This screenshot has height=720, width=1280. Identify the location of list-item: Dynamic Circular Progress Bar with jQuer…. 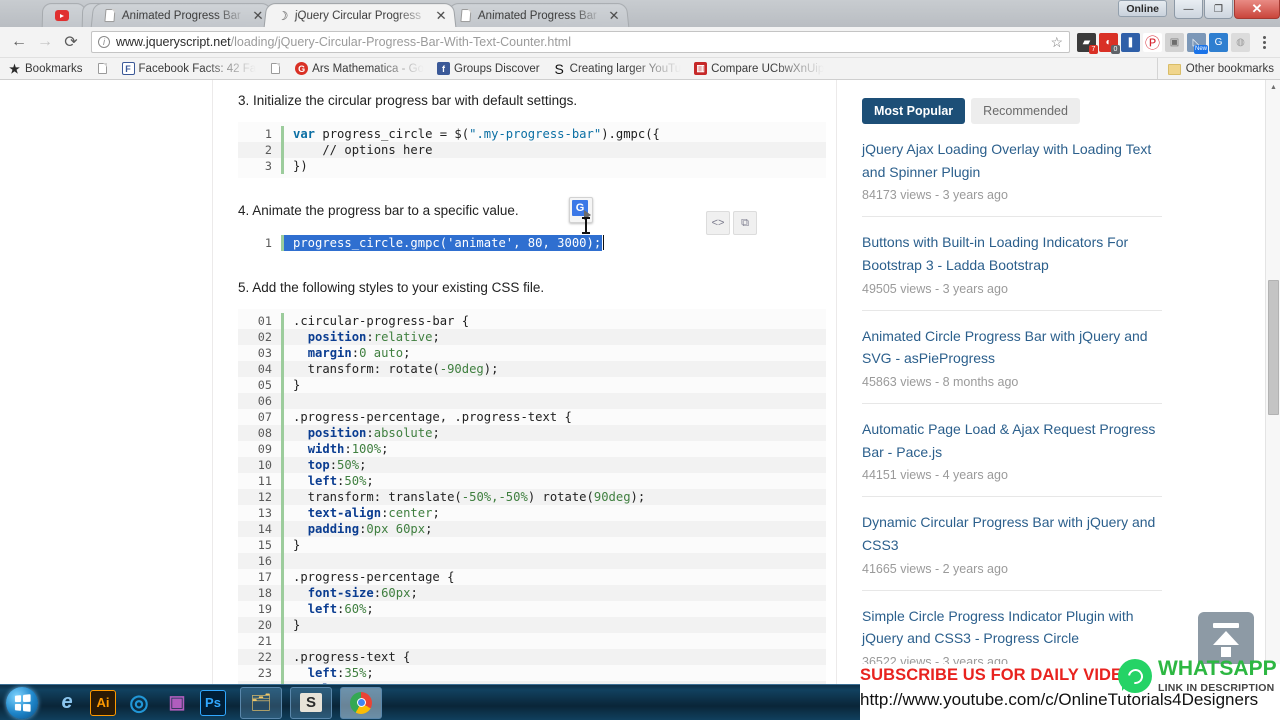
(1012, 551).